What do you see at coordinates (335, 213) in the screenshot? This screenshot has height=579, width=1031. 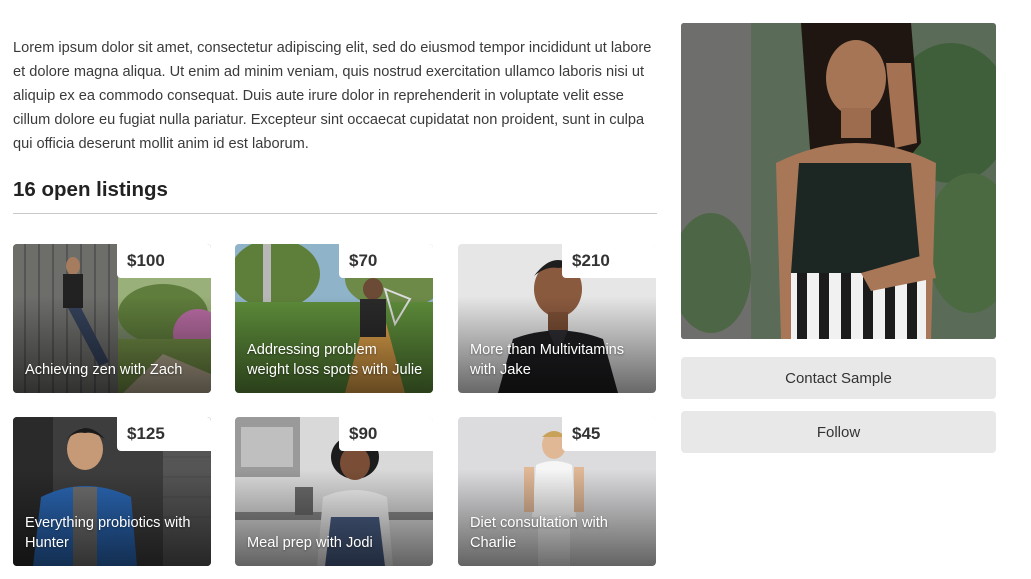 I see `listings-divider` at bounding box center [335, 213].